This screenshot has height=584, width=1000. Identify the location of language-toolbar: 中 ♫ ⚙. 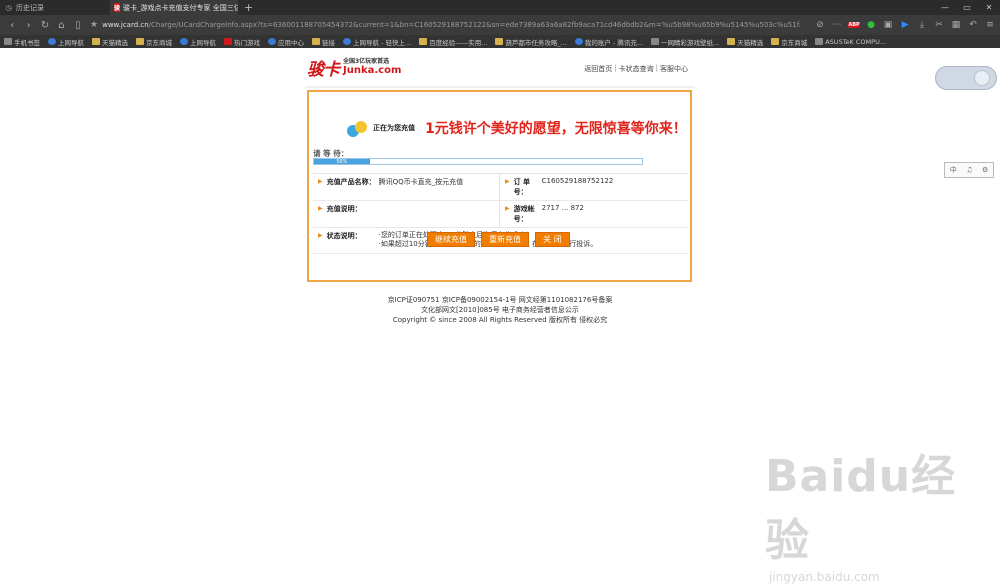
(969, 170).